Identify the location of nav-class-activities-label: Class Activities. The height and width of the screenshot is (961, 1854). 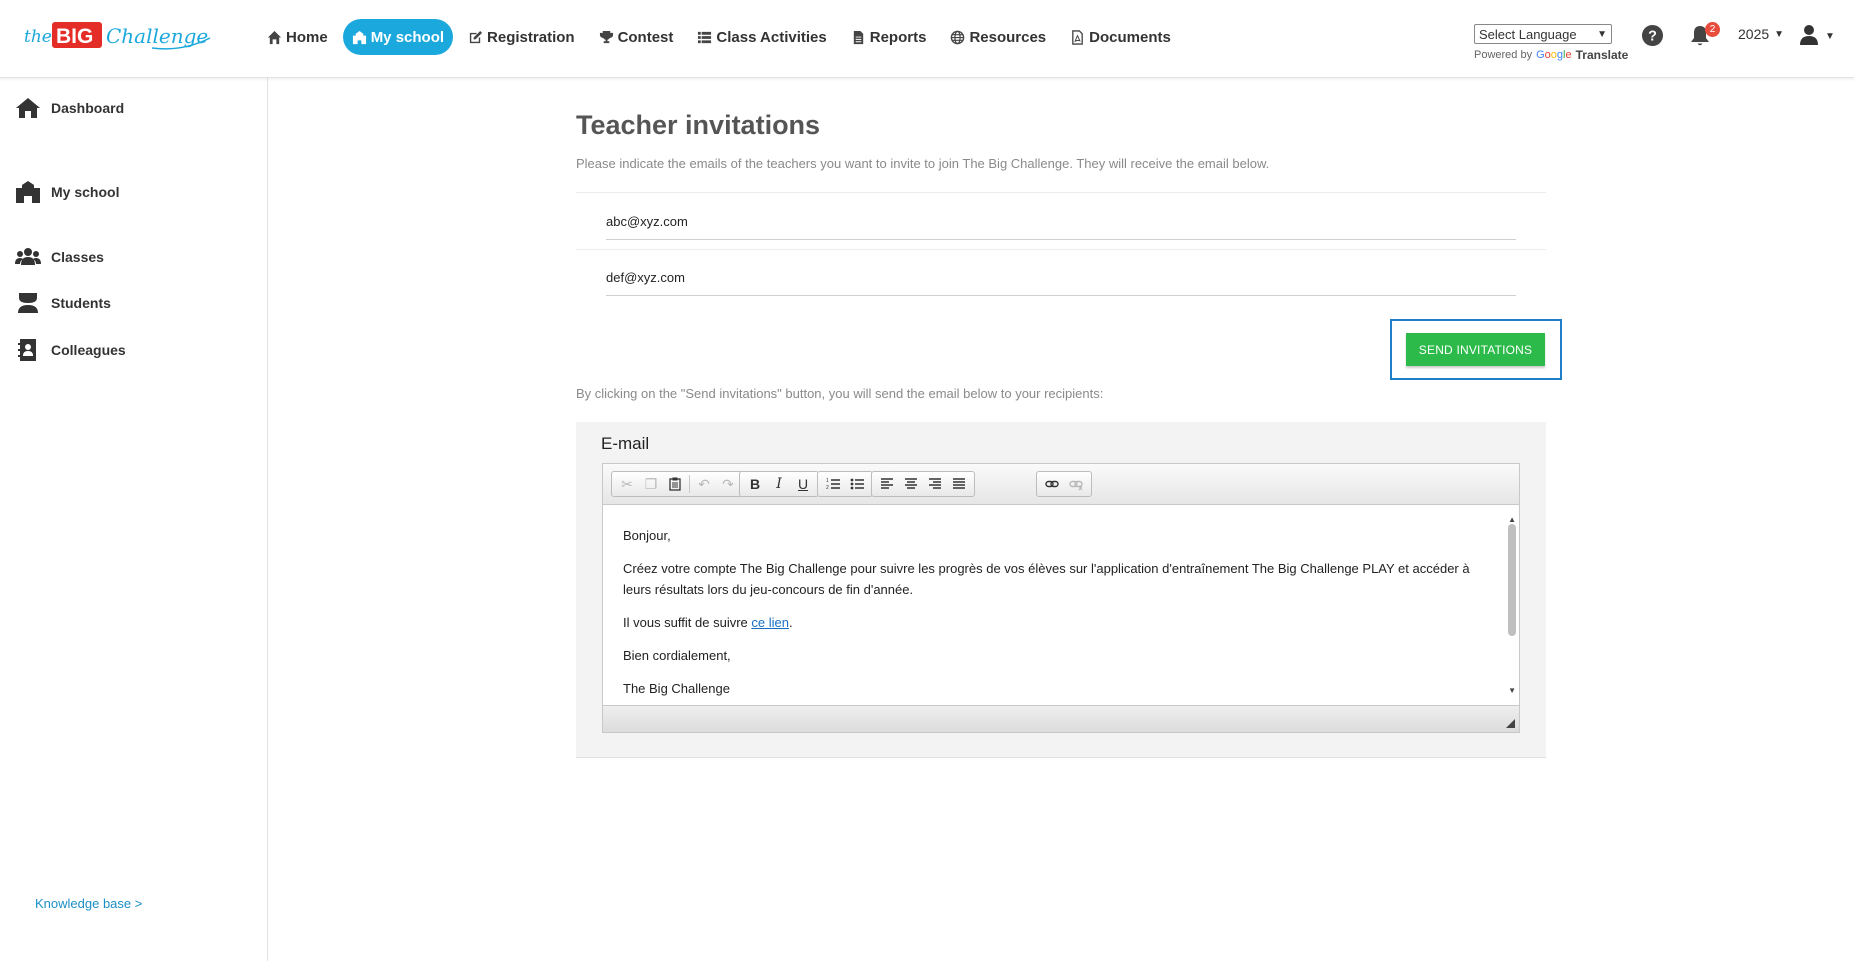
(771, 37).